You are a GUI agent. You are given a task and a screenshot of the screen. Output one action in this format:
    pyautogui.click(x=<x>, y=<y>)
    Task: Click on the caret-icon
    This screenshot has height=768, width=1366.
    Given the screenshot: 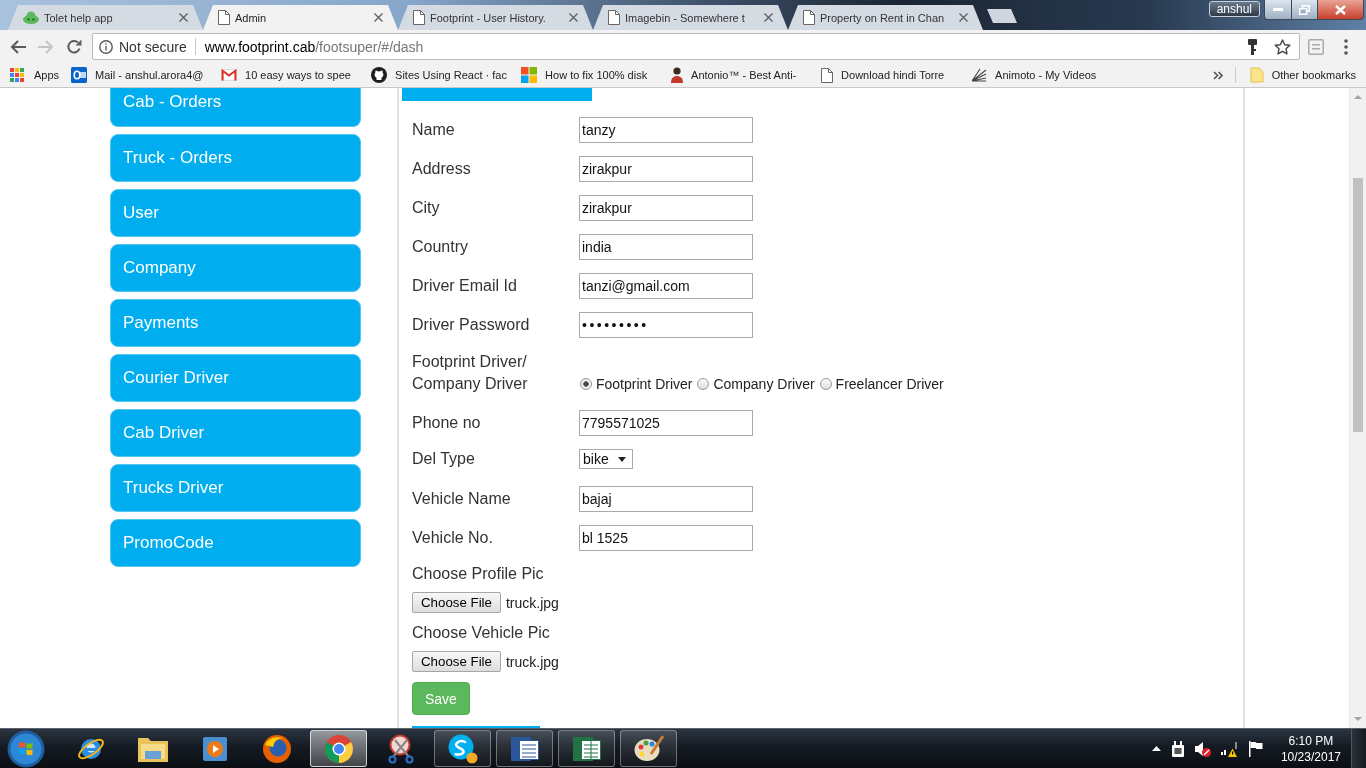 What is the action you would take?
    pyautogui.click(x=622, y=459)
    